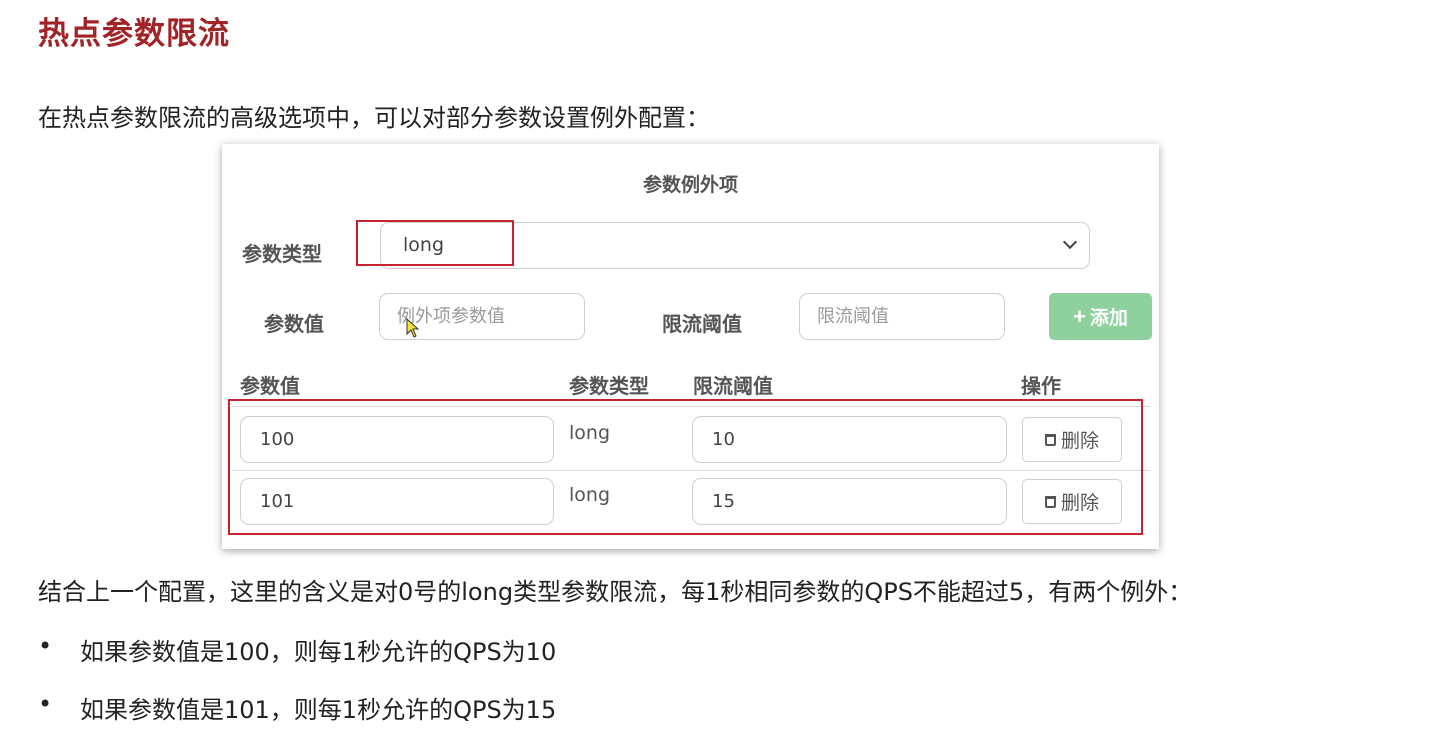 The image size is (1429, 735). Describe the element at coordinates (270, 386) in the screenshot. I see `column-header-param-value: 参数值` at that location.